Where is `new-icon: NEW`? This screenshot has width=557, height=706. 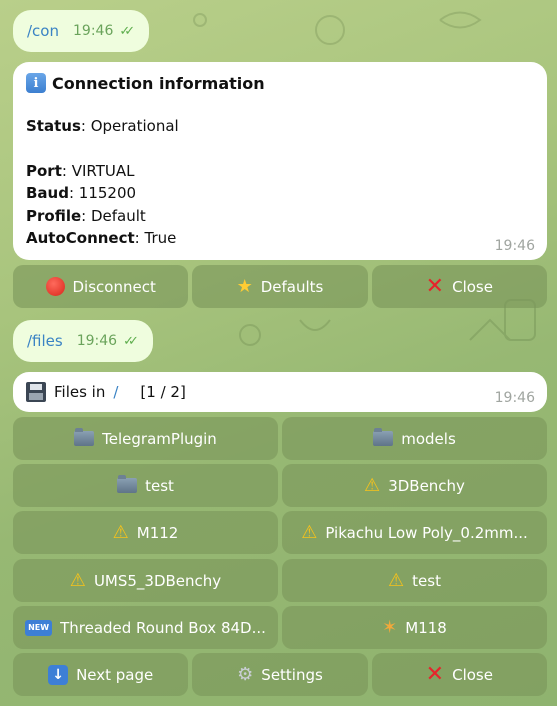 new-icon: NEW is located at coordinates (39, 627).